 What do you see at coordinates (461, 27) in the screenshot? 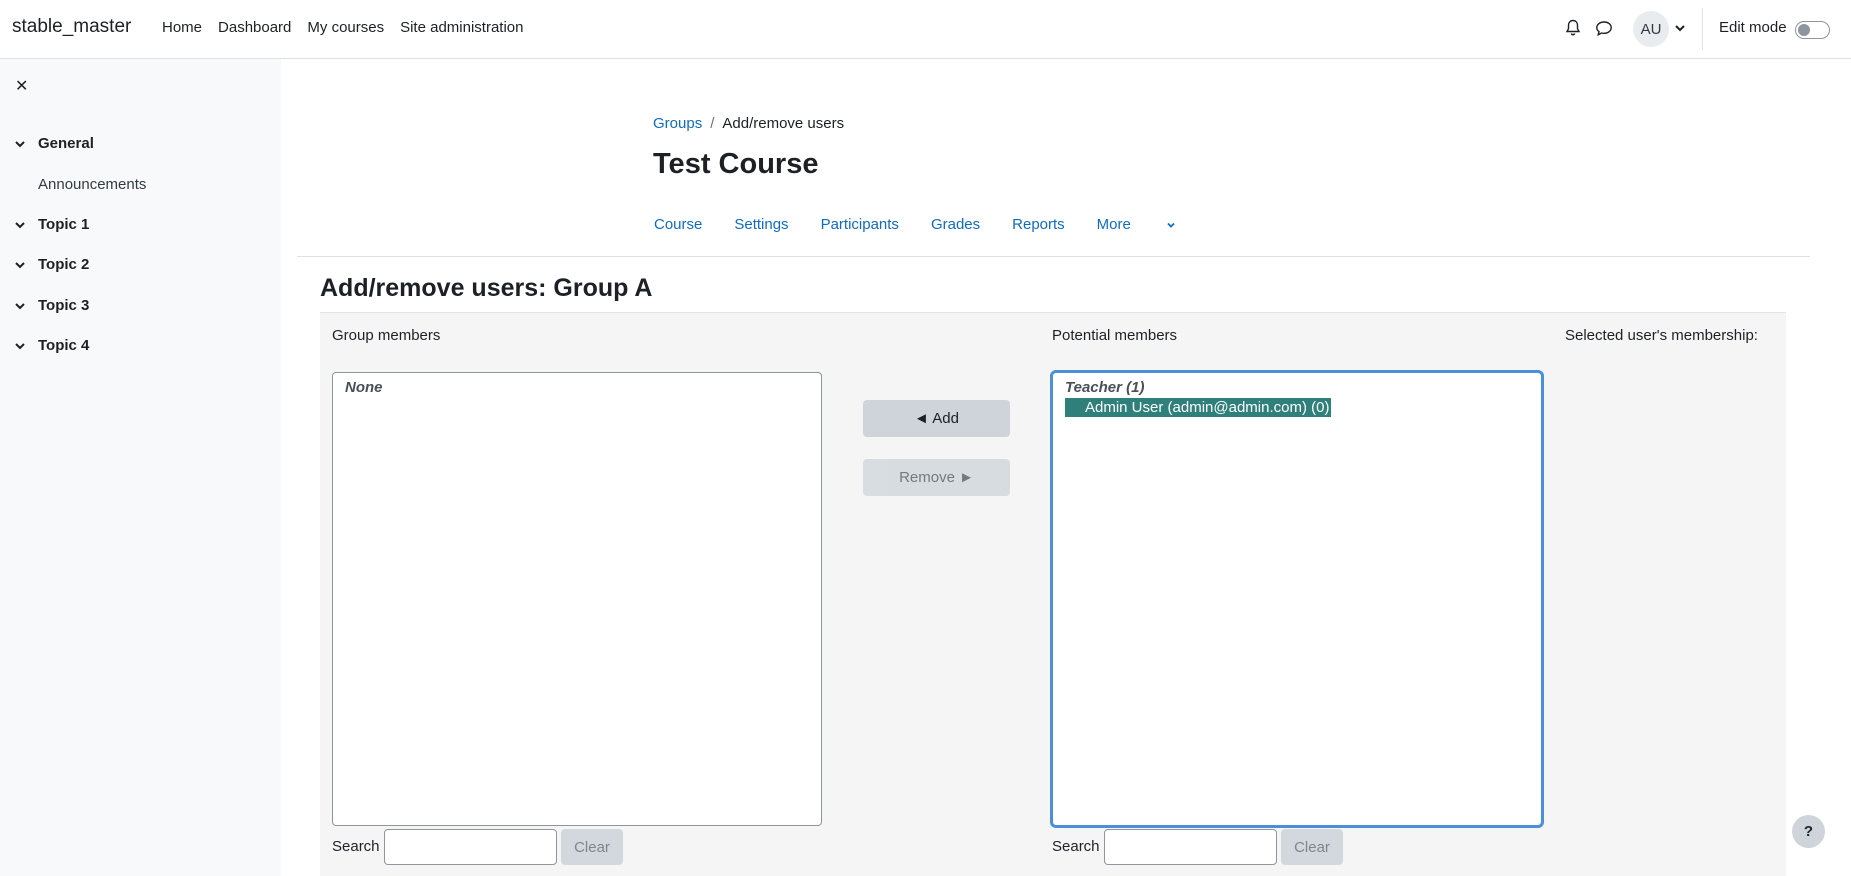
I see `nav-site-administration: Site administration` at bounding box center [461, 27].